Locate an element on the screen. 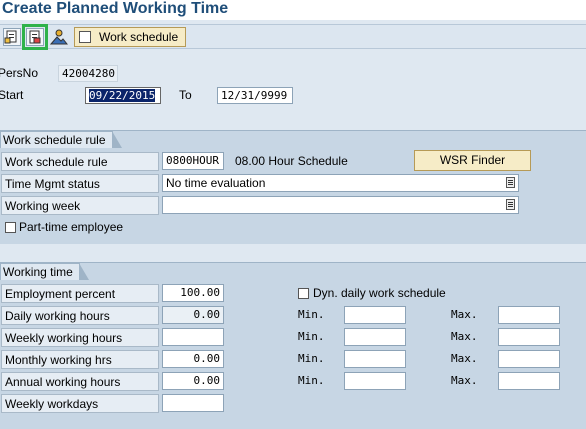 This screenshot has height=429, width=586. working-week-select is located at coordinates (340, 205).